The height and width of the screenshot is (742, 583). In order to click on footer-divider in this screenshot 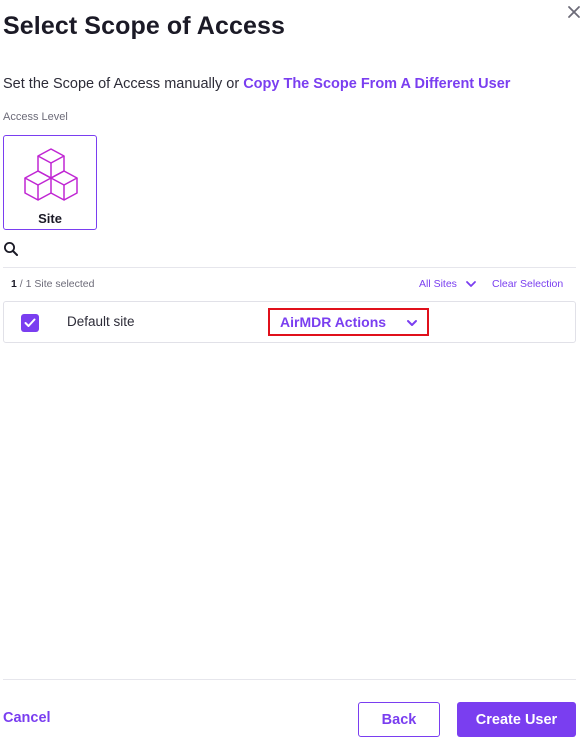, I will do `click(289, 679)`.